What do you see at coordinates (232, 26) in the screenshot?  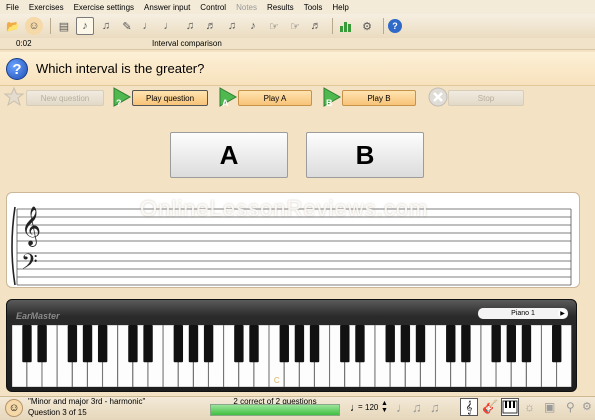 I see `scale-icon: ♫` at bounding box center [232, 26].